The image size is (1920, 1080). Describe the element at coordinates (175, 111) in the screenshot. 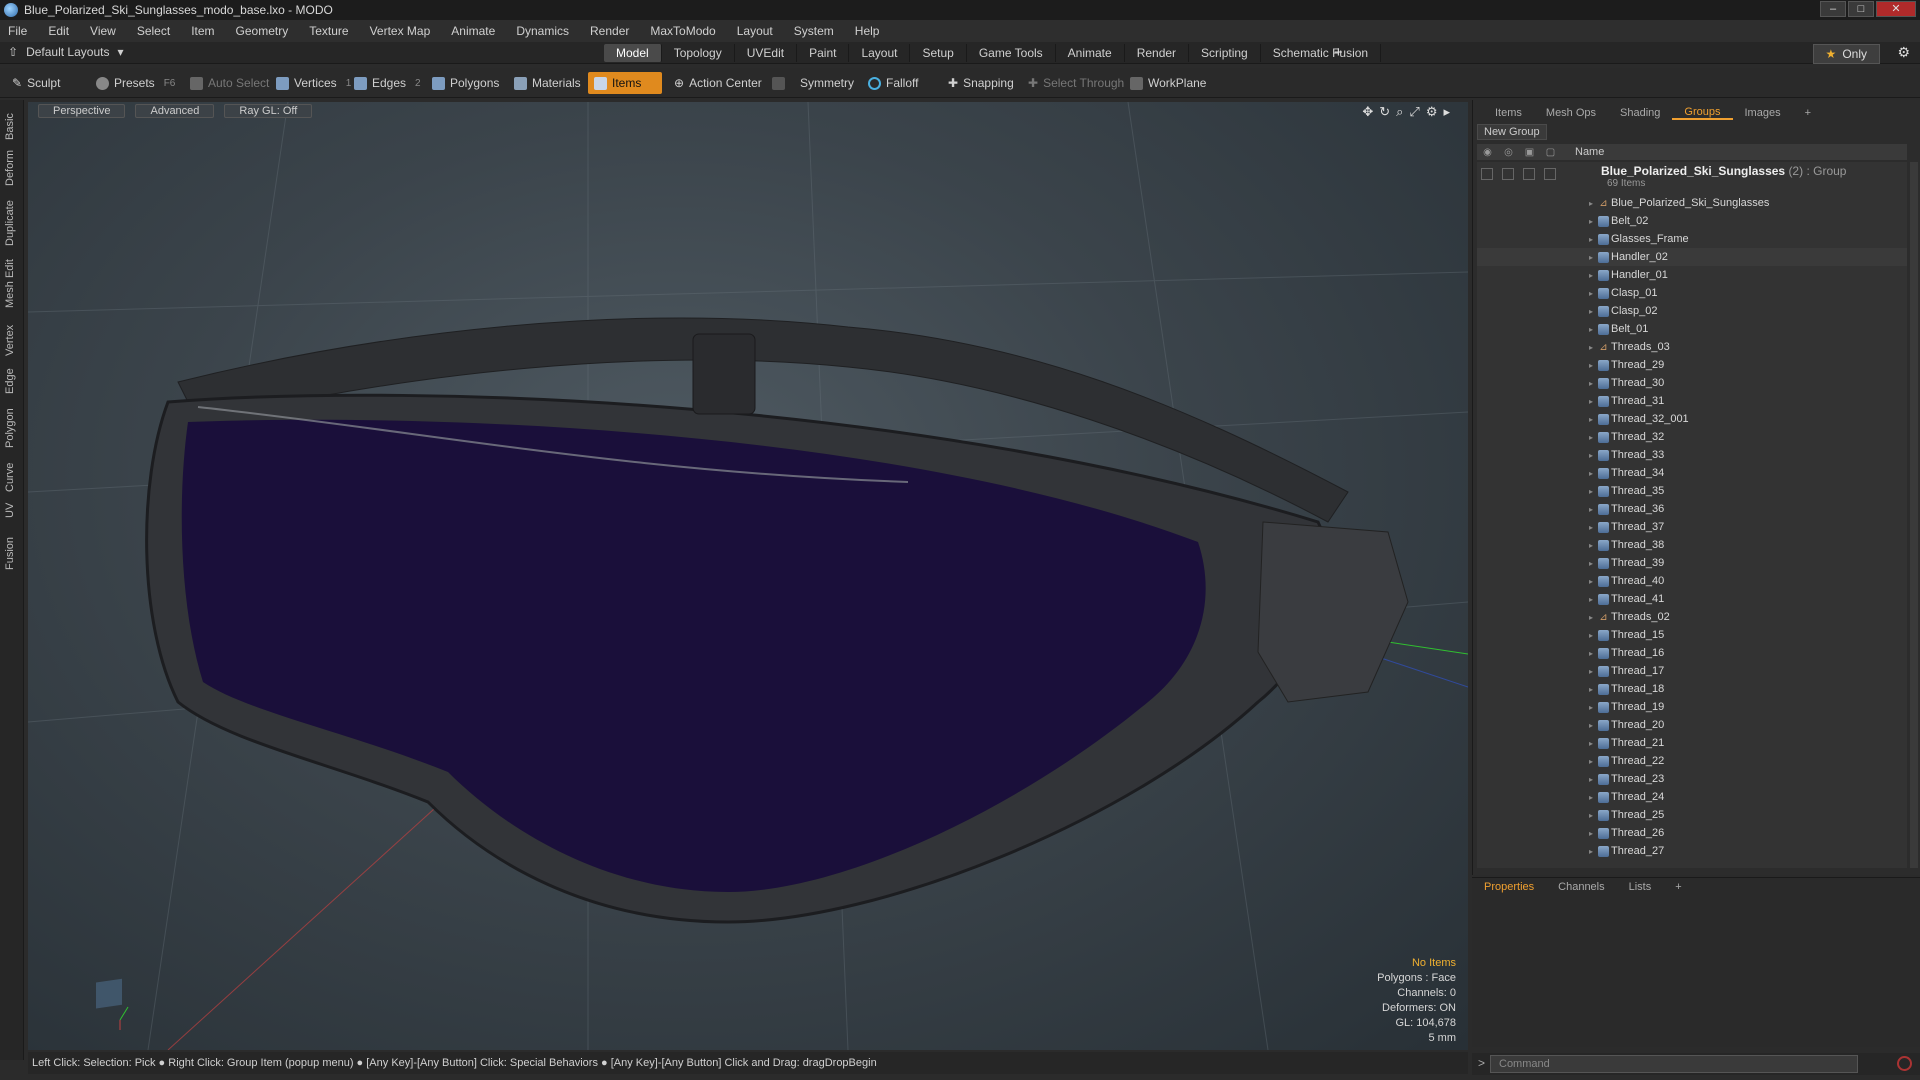

I see `shading-dropdown: Advanced` at that location.